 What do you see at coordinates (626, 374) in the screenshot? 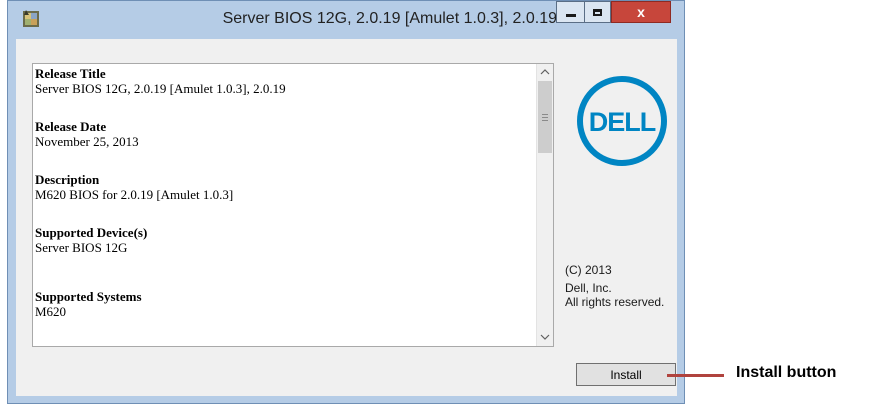
I see `install-button: Install` at bounding box center [626, 374].